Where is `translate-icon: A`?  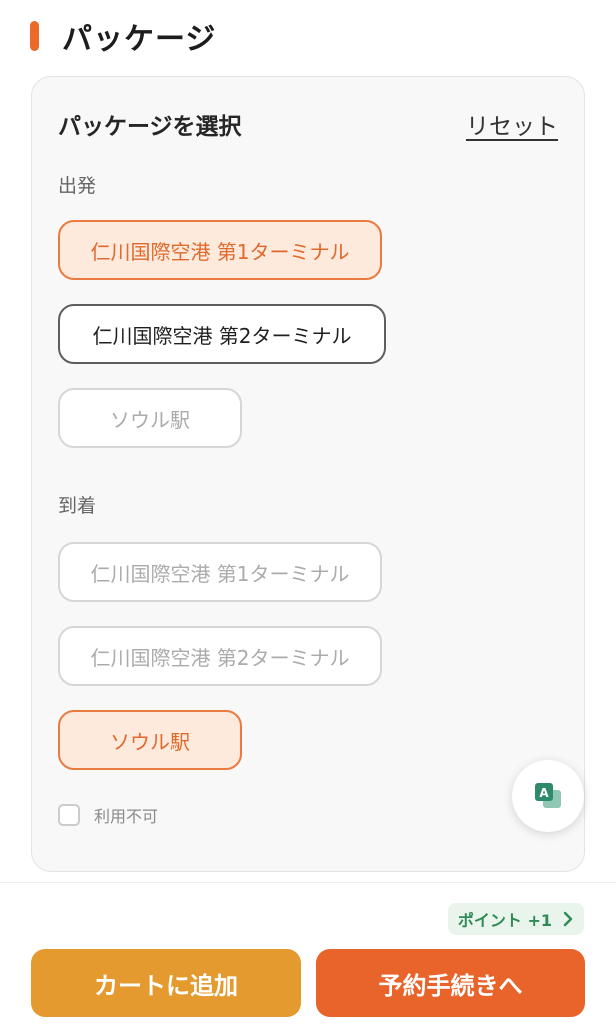
translate-icon: A is located at coordinates (548, 795).